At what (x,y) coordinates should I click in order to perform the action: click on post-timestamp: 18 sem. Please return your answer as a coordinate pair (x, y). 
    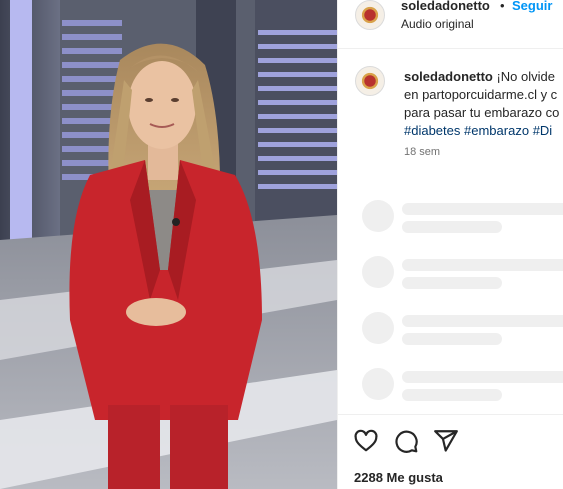
    Looking at the image, I should click on (422, 152).